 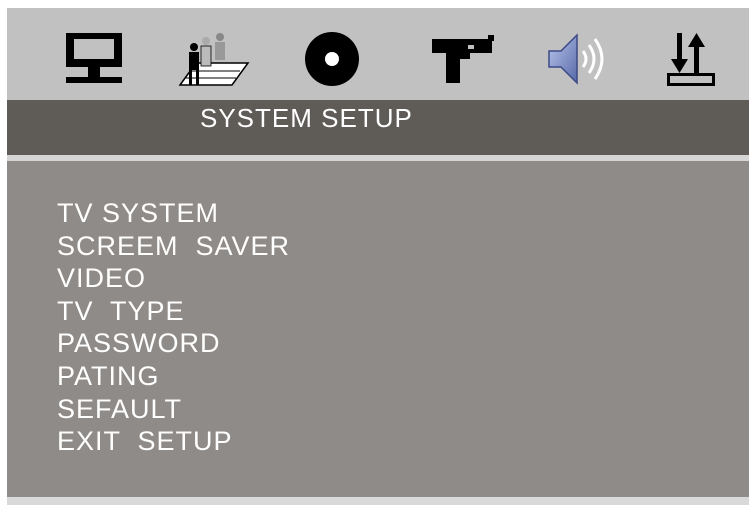 I want to click on speaker-icon, so click(x=577, y=59).